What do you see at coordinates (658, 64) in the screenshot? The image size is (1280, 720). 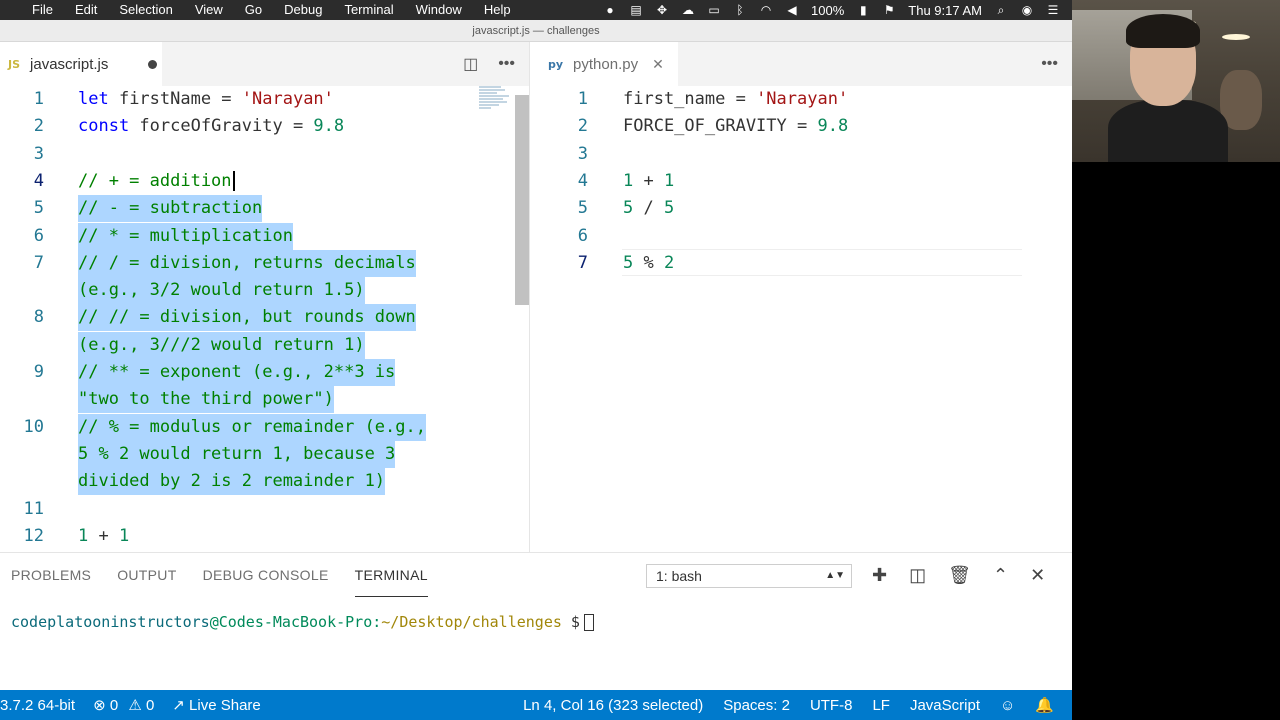 I see `close-icon: ✕` at bounding box center [658, 64].